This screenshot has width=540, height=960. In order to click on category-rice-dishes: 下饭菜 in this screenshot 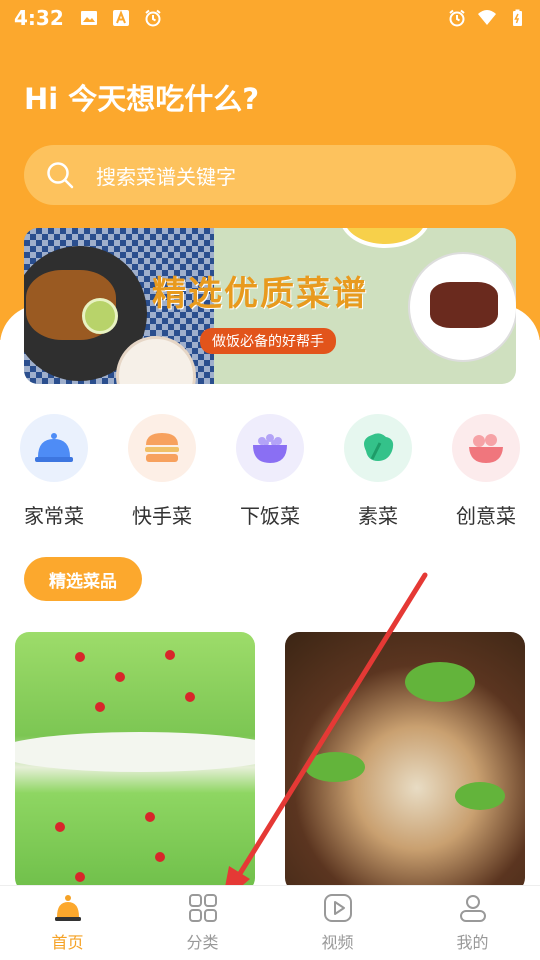, I will do `click(270, 471)`.